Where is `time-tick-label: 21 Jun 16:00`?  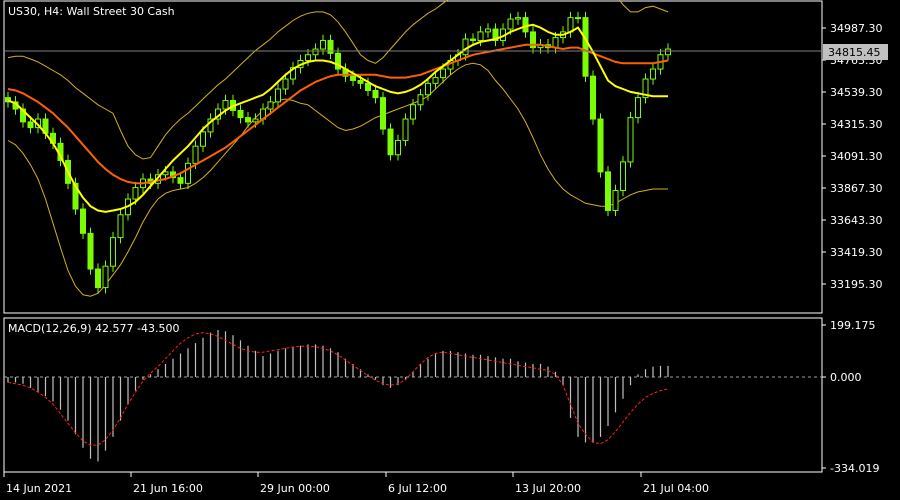
time-tick-label: 21 Jun 16:00 is located at coordinates (168, 488).